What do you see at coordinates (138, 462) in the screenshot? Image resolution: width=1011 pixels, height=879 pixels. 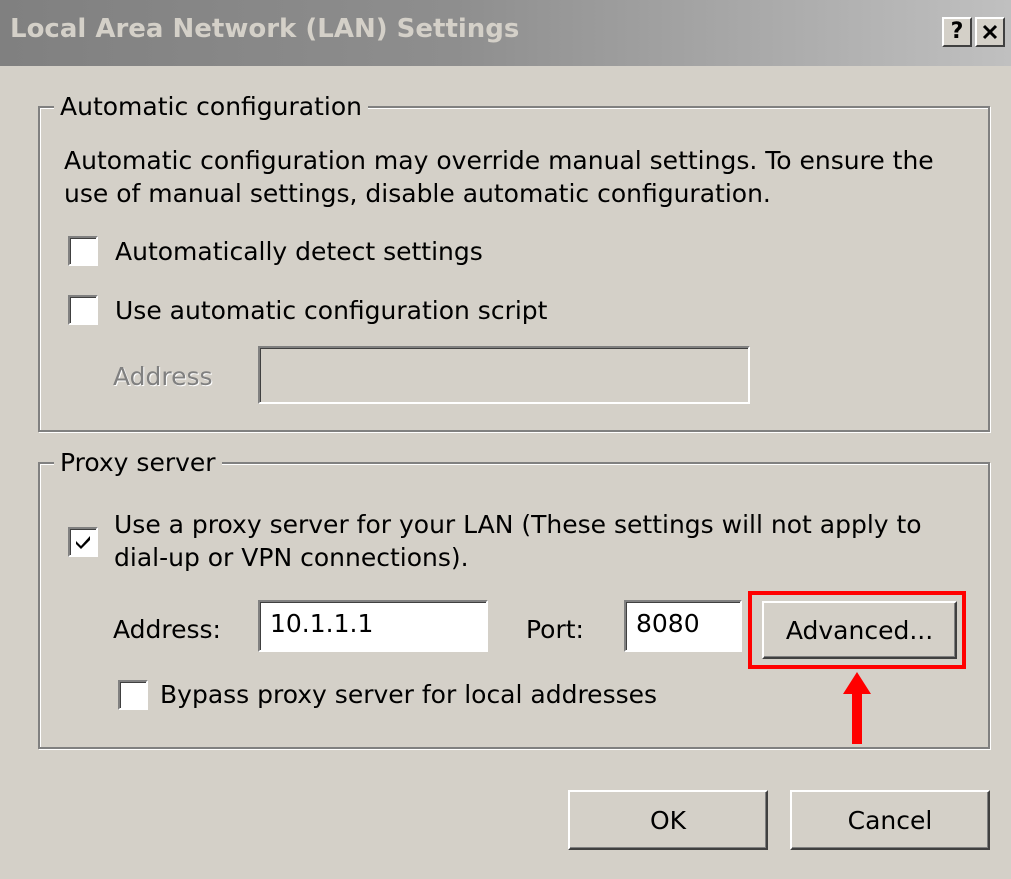 I see `proxy-server-legend: Proxy server` at bounding box center [138, 462].